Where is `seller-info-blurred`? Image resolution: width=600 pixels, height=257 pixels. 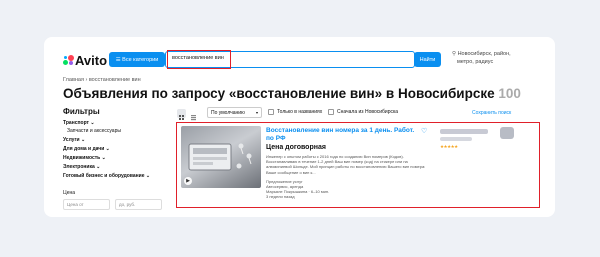
seller-info-blurred is located at coordinates (456, 139).